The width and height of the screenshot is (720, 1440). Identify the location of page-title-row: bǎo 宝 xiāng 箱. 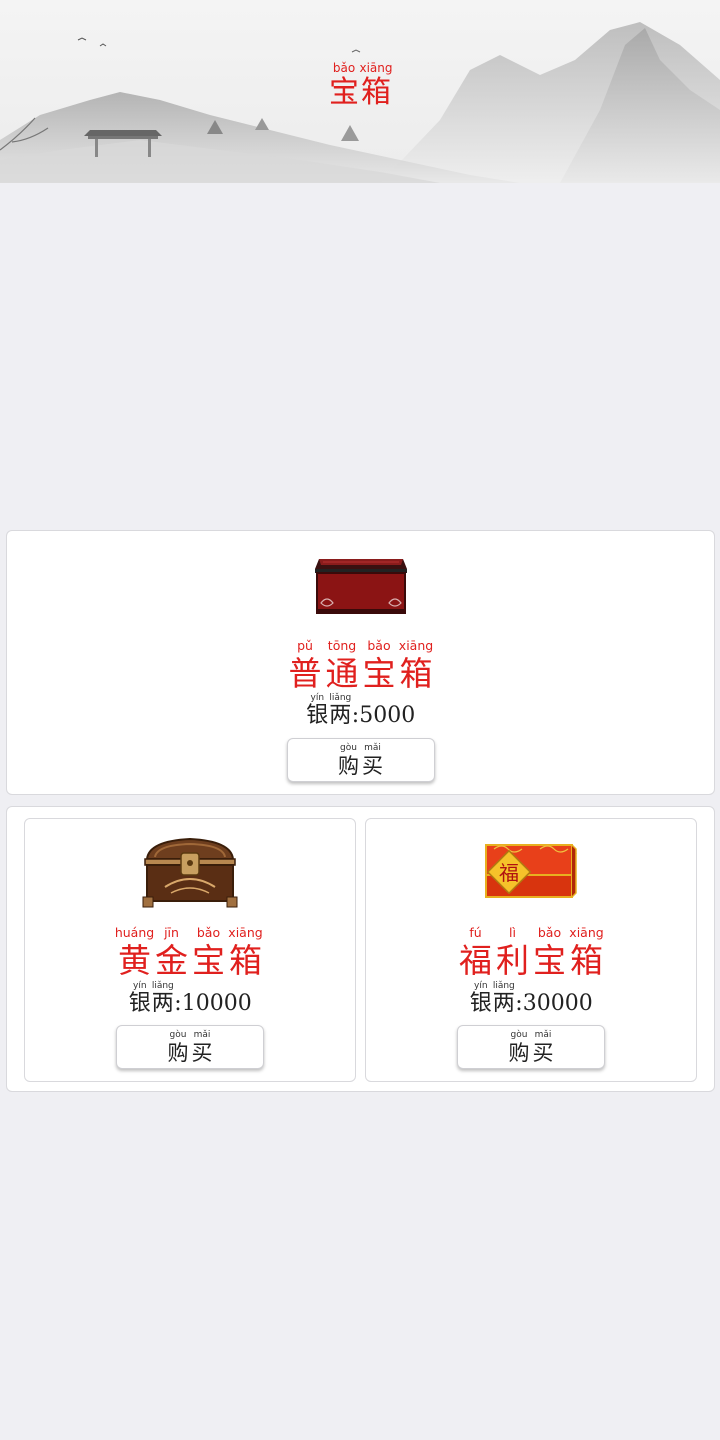
(360, 85).